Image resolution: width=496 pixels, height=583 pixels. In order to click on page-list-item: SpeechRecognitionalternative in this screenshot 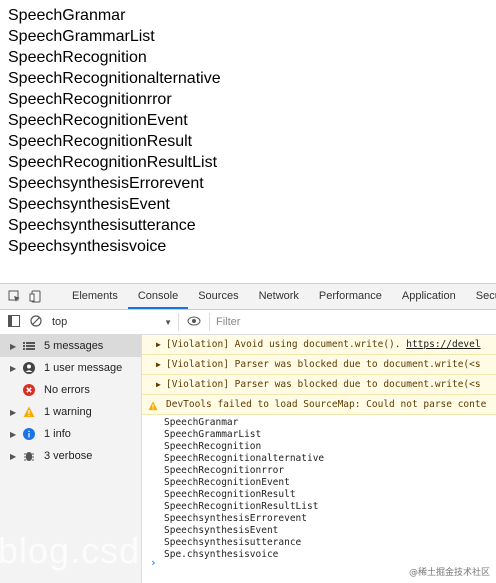, I will do `click(114, 78)`.